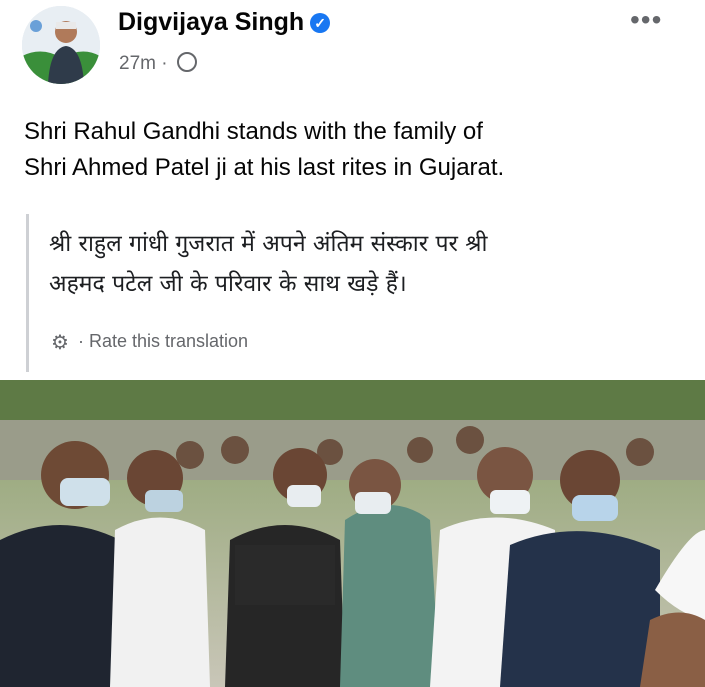 Image resolution: width=705 pixels, height=687 pixels. I want to click on author-name: Digvijaya Singh ✓, so click(224, 22).